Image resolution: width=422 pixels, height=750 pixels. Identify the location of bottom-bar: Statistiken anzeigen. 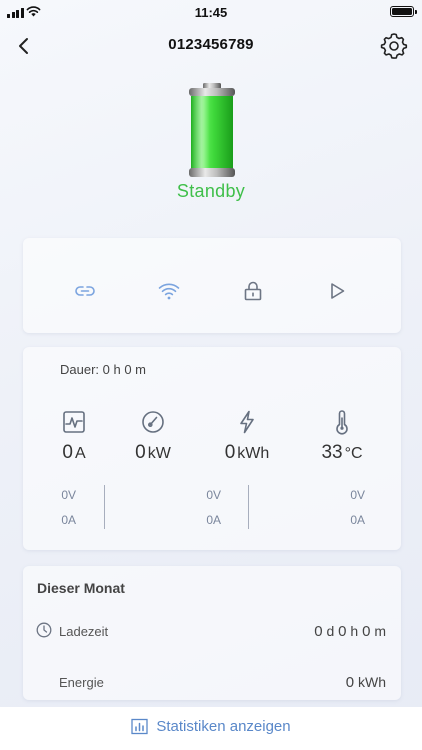
(211, 728).